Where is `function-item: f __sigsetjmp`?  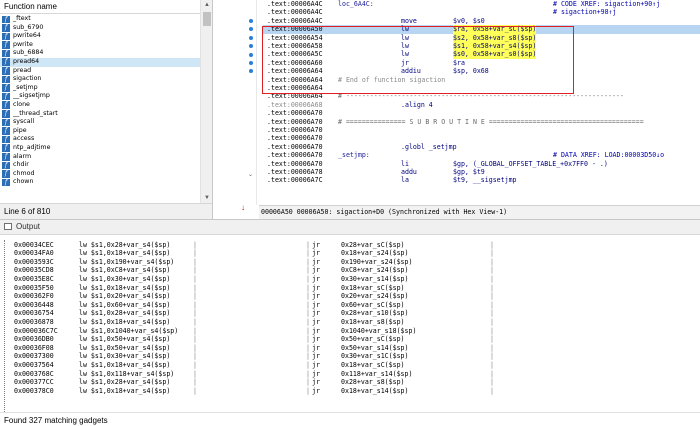
function-item: f __sigsetjmp is located at coordinates (100, 96).